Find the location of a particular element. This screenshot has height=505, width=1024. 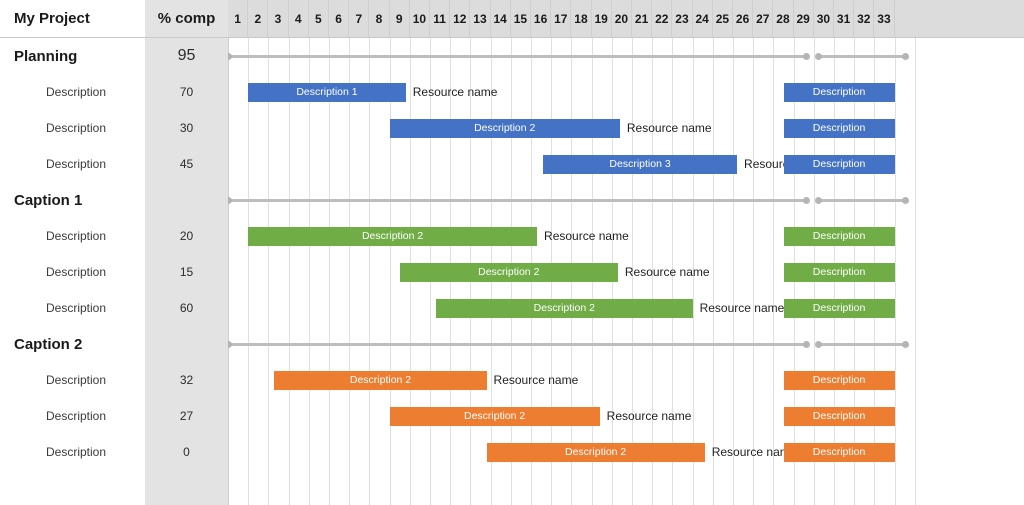

percent-complete-column: 95 70 30 45 20 15 60 32 27 0 is located at coordinates (186, 271).